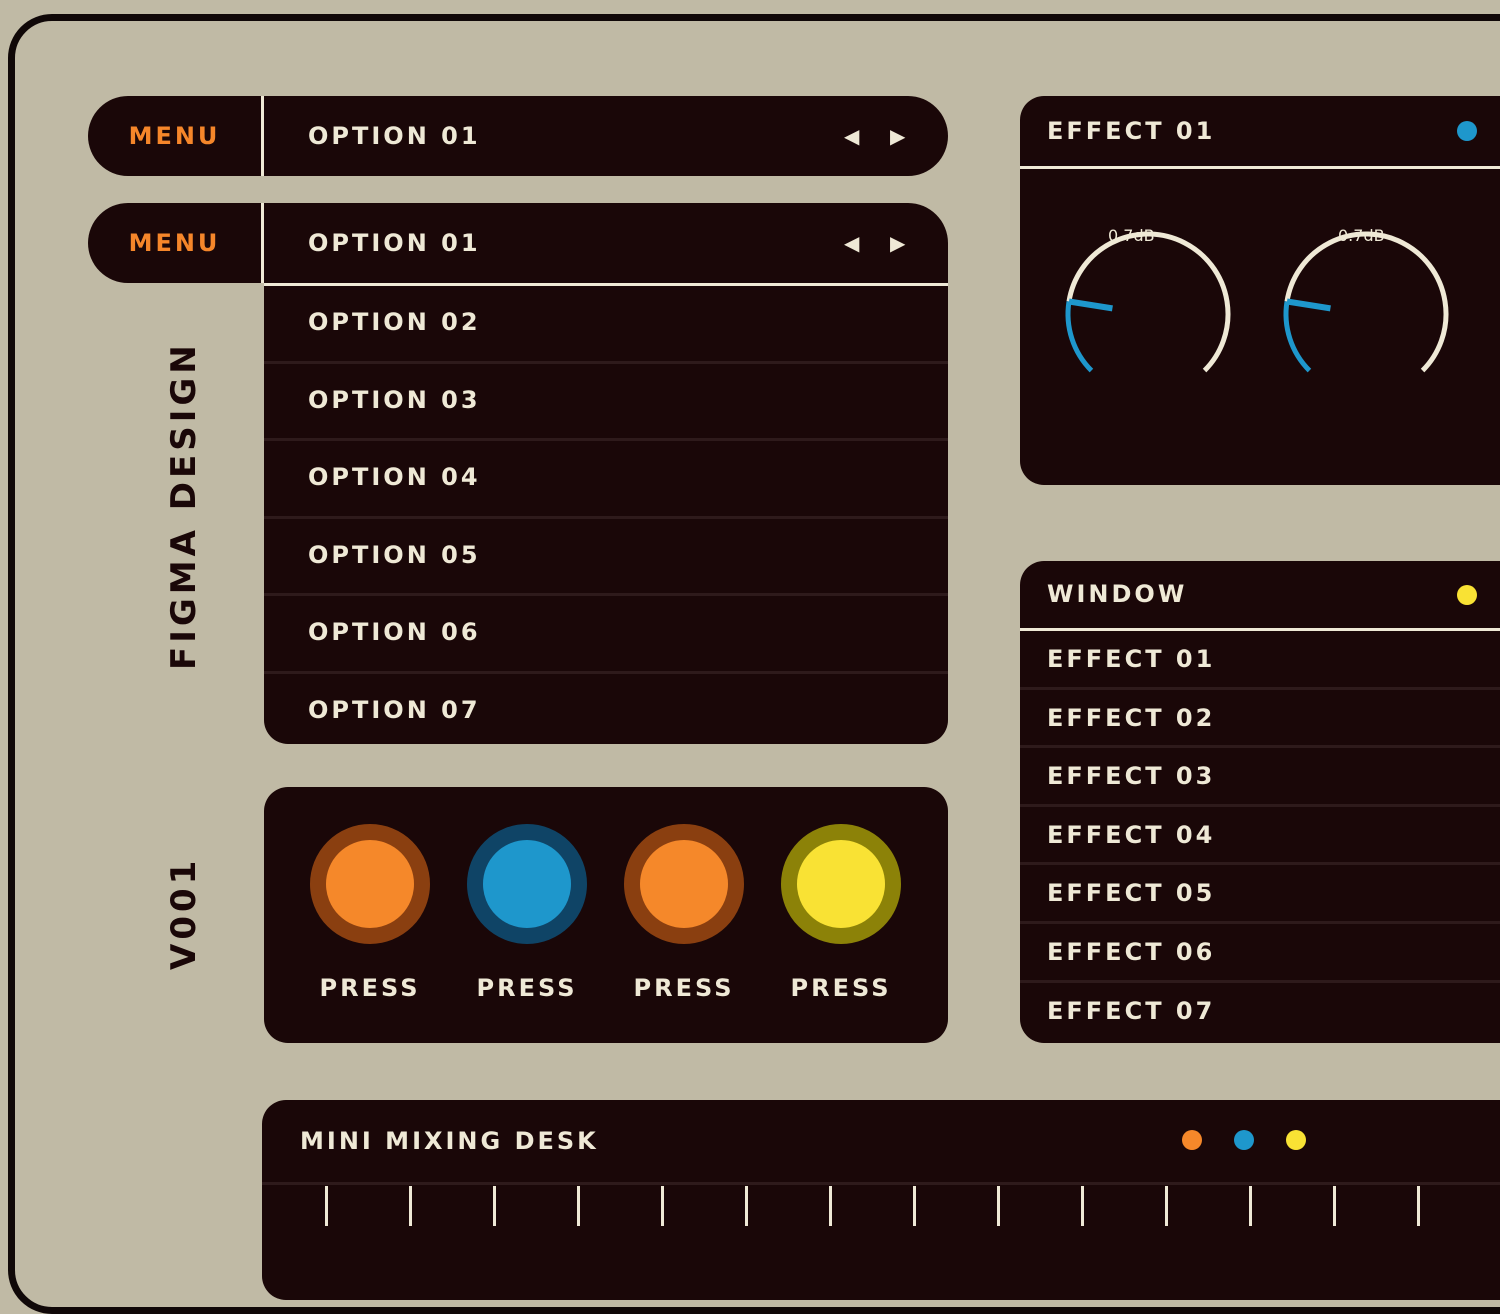 This screenshot has width=1500, height=1314. I want to click on window-list-item: EFFECT 01, so click(1260, 660).